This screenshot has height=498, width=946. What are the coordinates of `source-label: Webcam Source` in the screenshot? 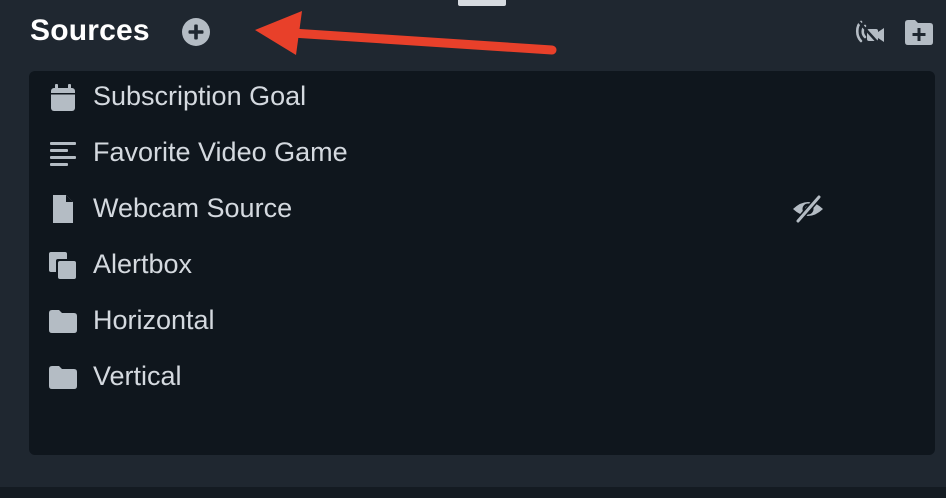 It's located at (193, 208).